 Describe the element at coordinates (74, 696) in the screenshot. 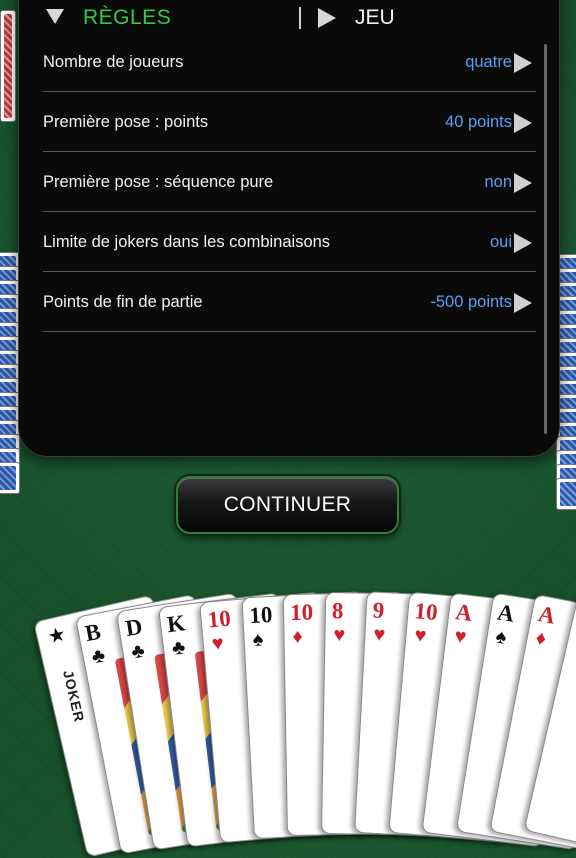

I see `joker-label: JOKER` at that location.